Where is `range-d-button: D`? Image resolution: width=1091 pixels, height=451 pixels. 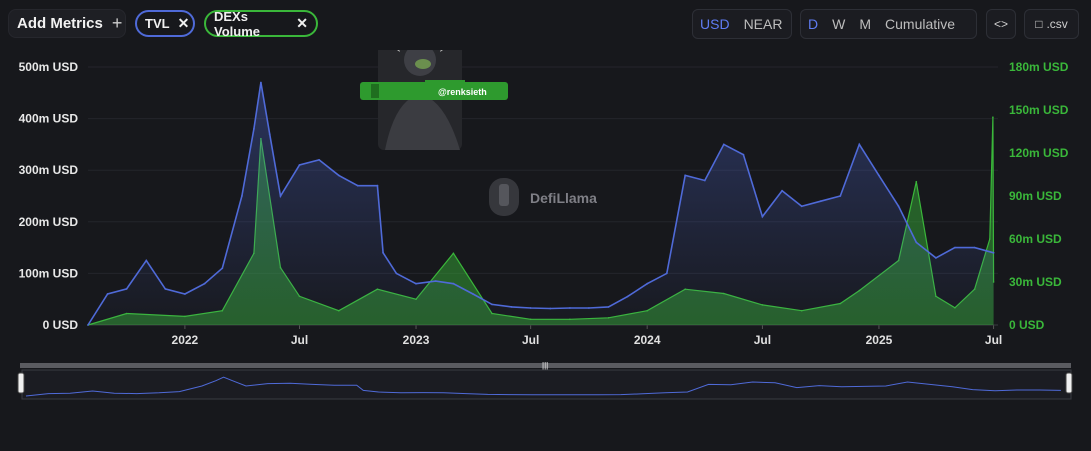 range-d-button: D is located at coordinates (813, 24).